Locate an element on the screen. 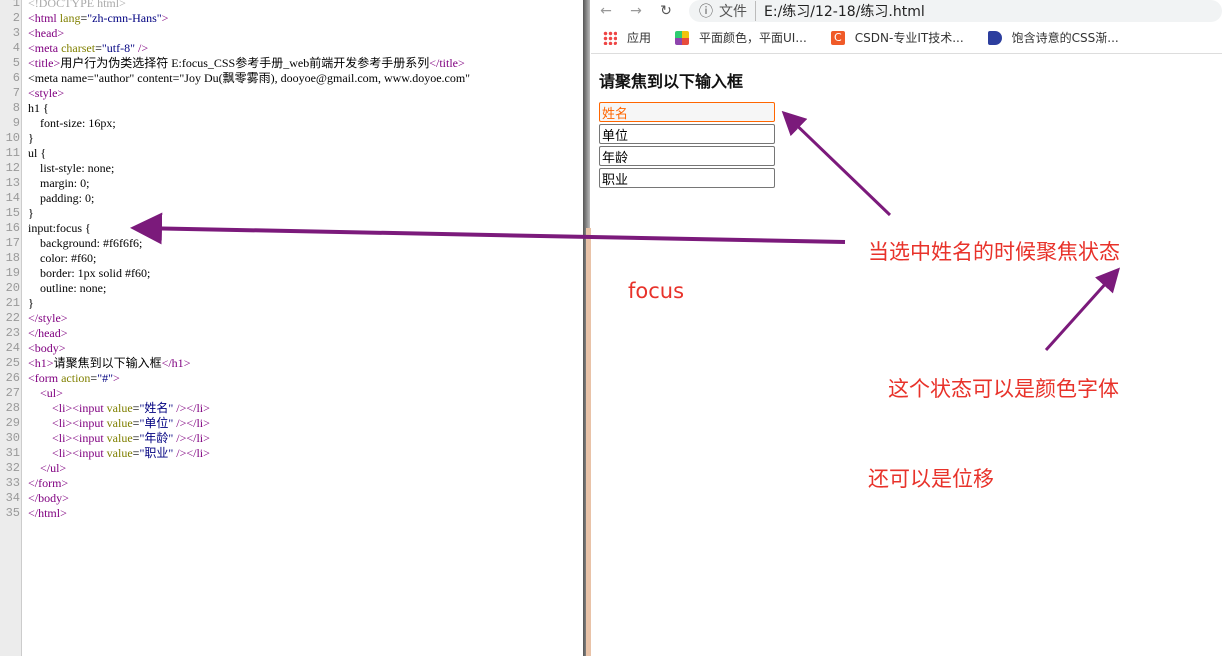 This screenshot has width=1222, height=656. arrow-to-focused-input is located at coordinates (836, 163).